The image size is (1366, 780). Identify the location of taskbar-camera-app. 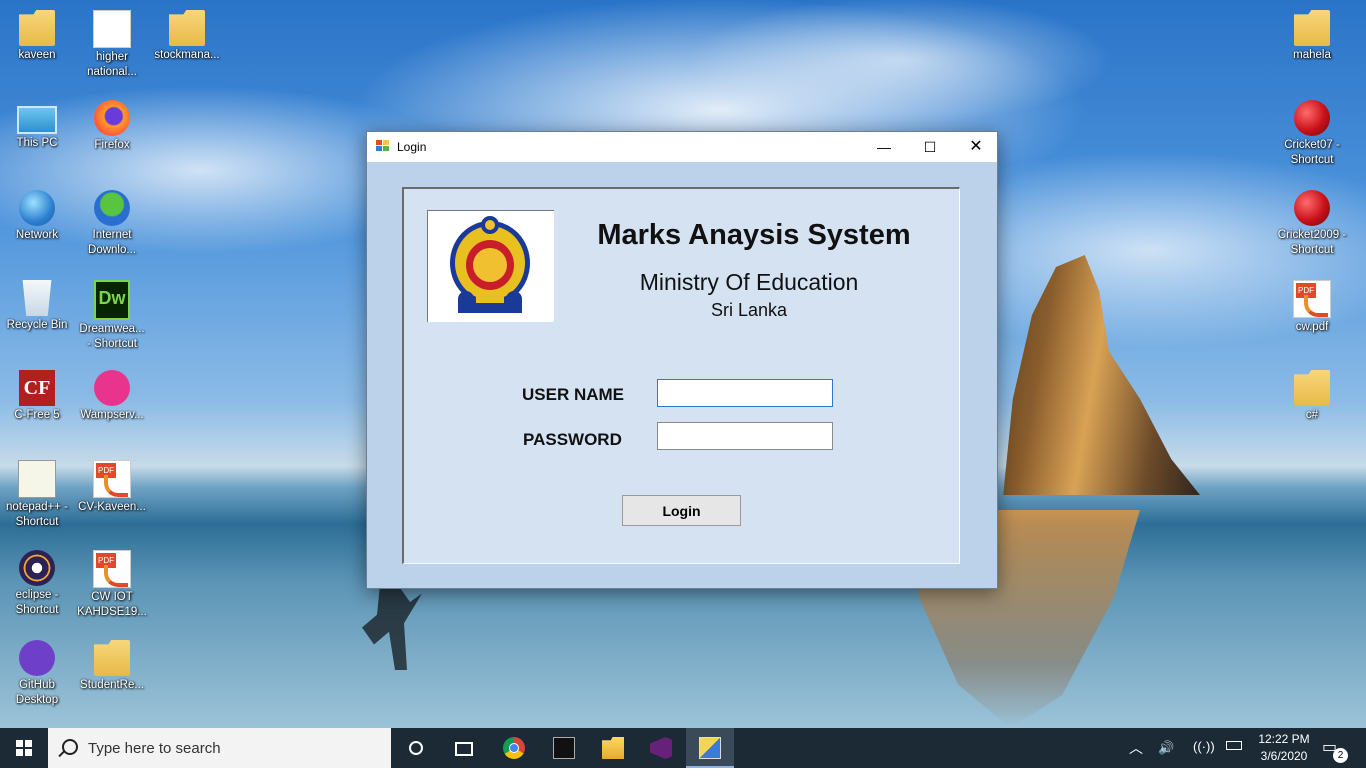
(564, 748).